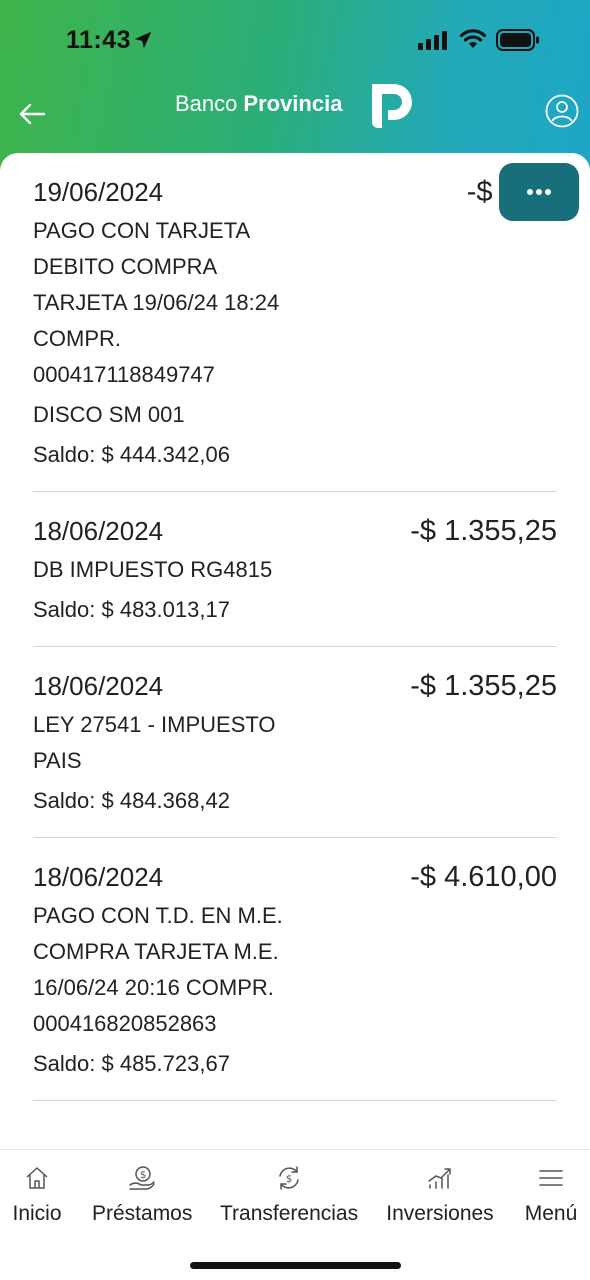 The width and height of the screenshot is (590, 1280). What do you see at coordinates (37, 1195) in the screenshot?
I see `nav-item-inicio: Inicio` at bounding box center [37, 1195].